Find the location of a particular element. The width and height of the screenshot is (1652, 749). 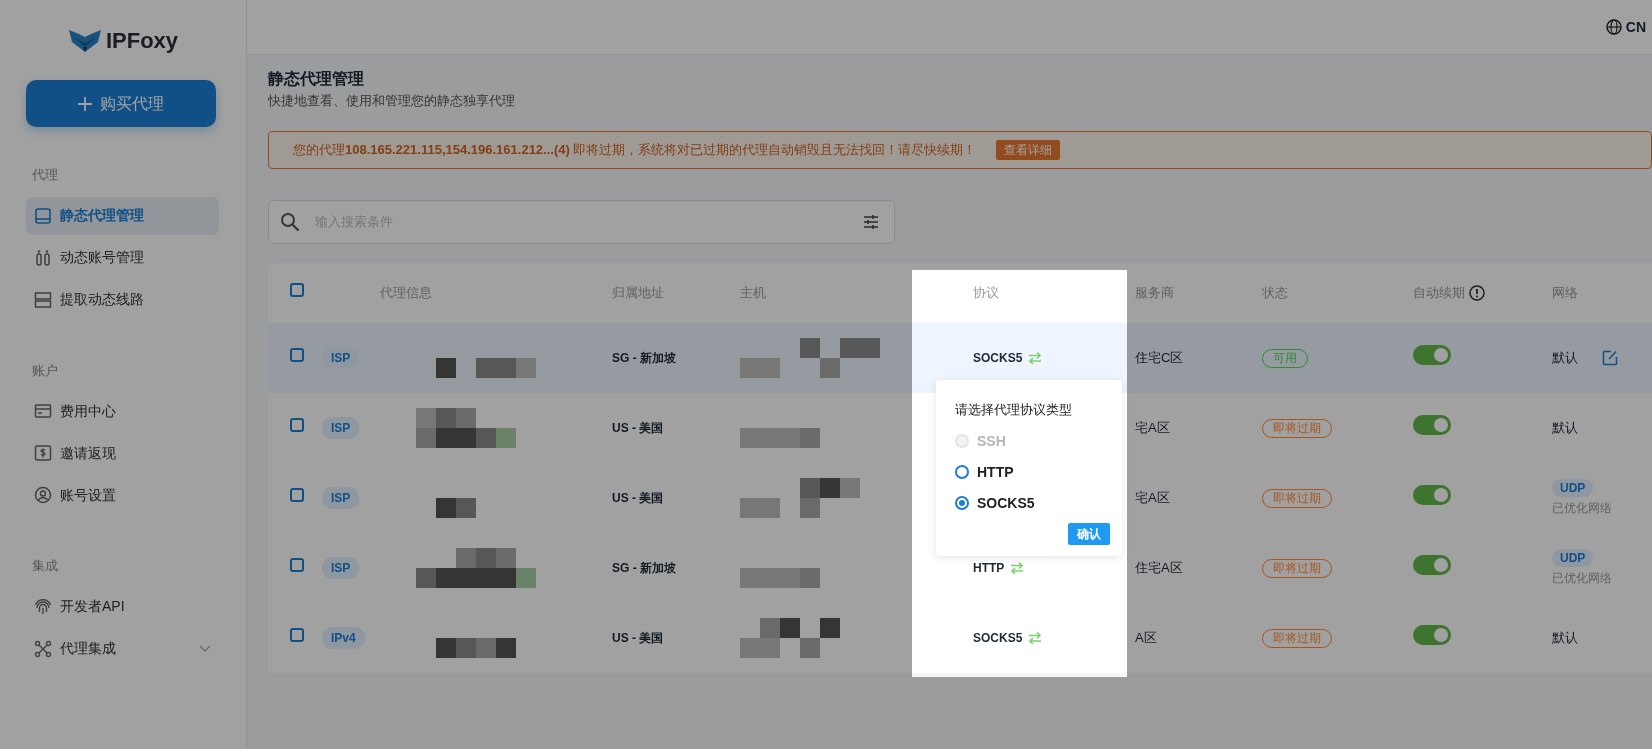

dollar-icon is located at coordinates (43, 453).